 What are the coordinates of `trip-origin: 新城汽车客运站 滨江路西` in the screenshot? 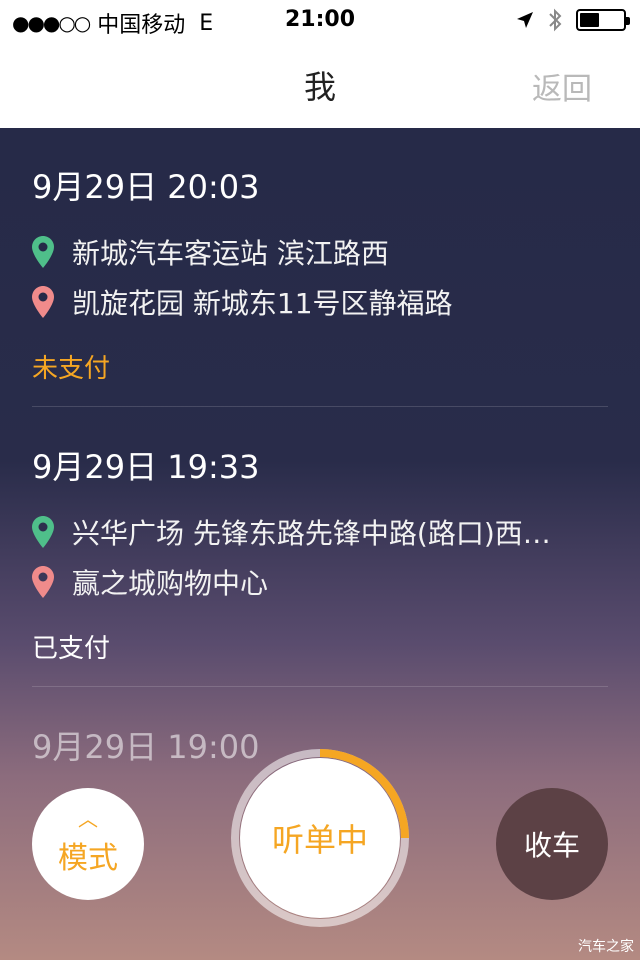 It's located at (322, 252).